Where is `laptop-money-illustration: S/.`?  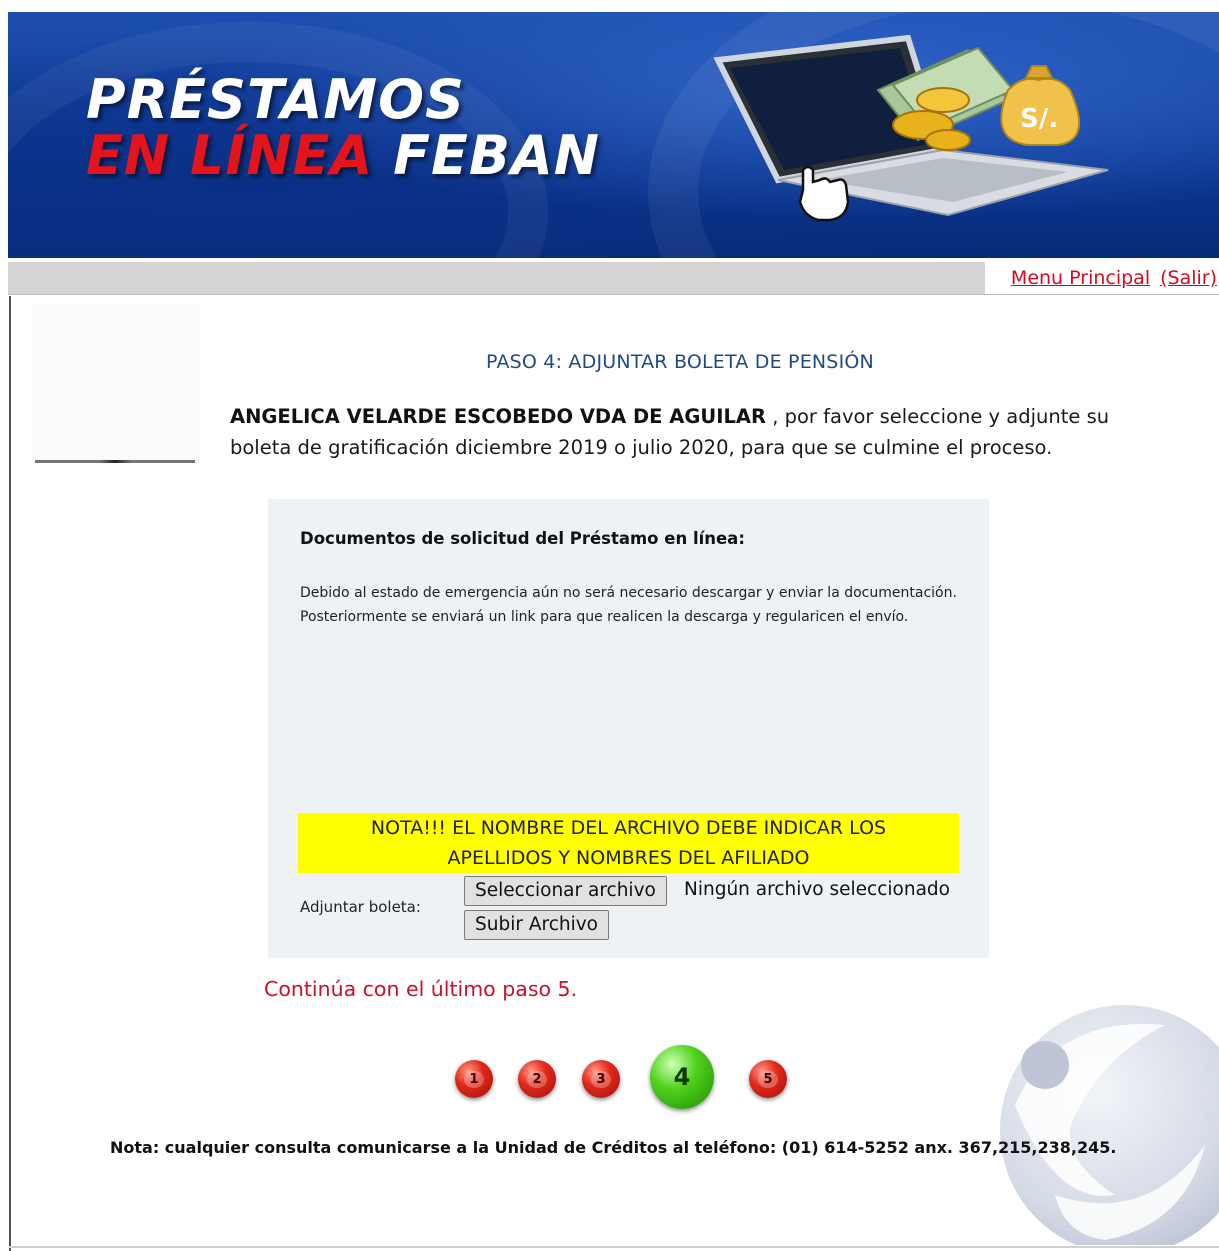
laptop-money-illustration: S/. is located at coordinates (911, 128).